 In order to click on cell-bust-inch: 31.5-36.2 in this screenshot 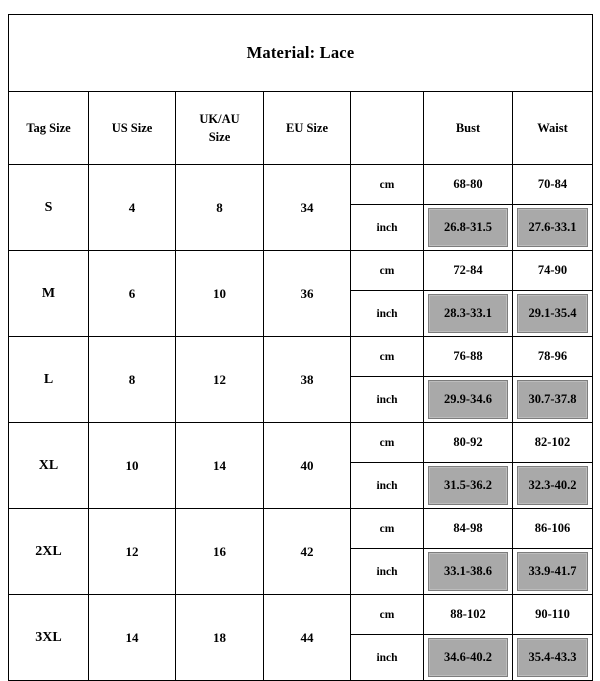, I will do `click(468, 485)`.